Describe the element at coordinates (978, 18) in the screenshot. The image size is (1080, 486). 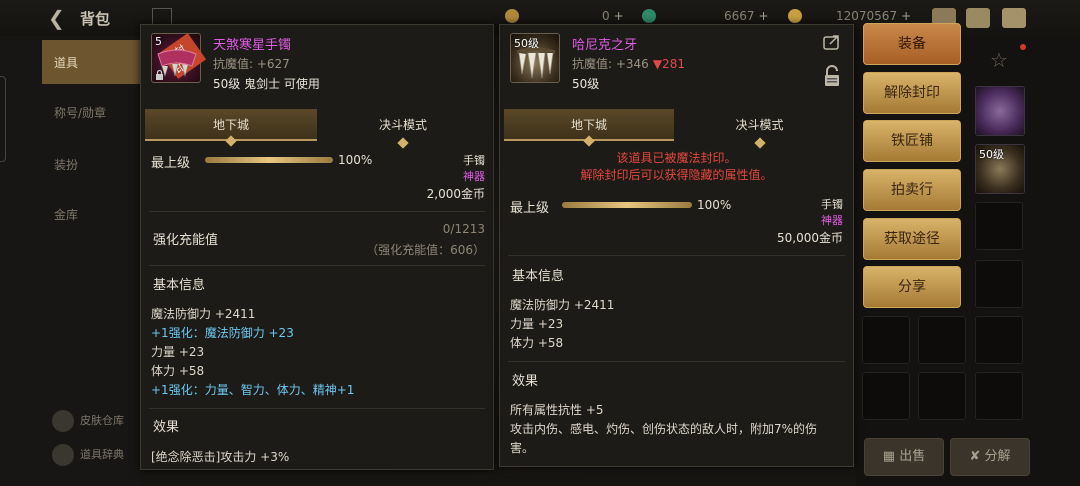
I see `mail-icon` at that location.